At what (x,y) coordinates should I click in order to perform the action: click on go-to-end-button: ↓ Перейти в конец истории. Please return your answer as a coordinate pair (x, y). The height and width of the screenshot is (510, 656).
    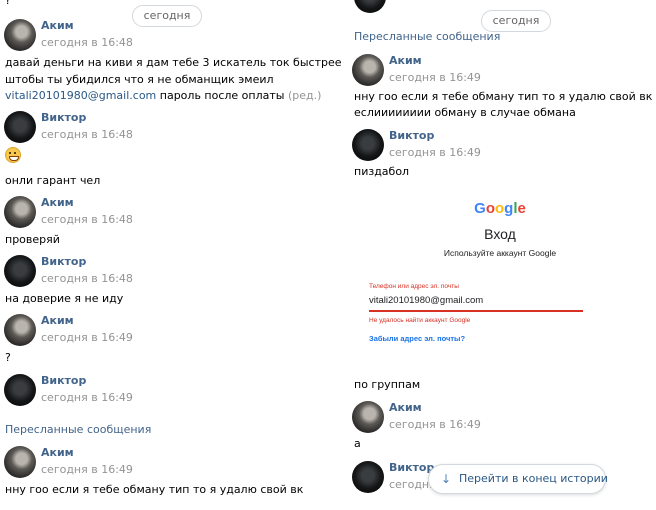
    Looking at the image, I should click on (518, 479).